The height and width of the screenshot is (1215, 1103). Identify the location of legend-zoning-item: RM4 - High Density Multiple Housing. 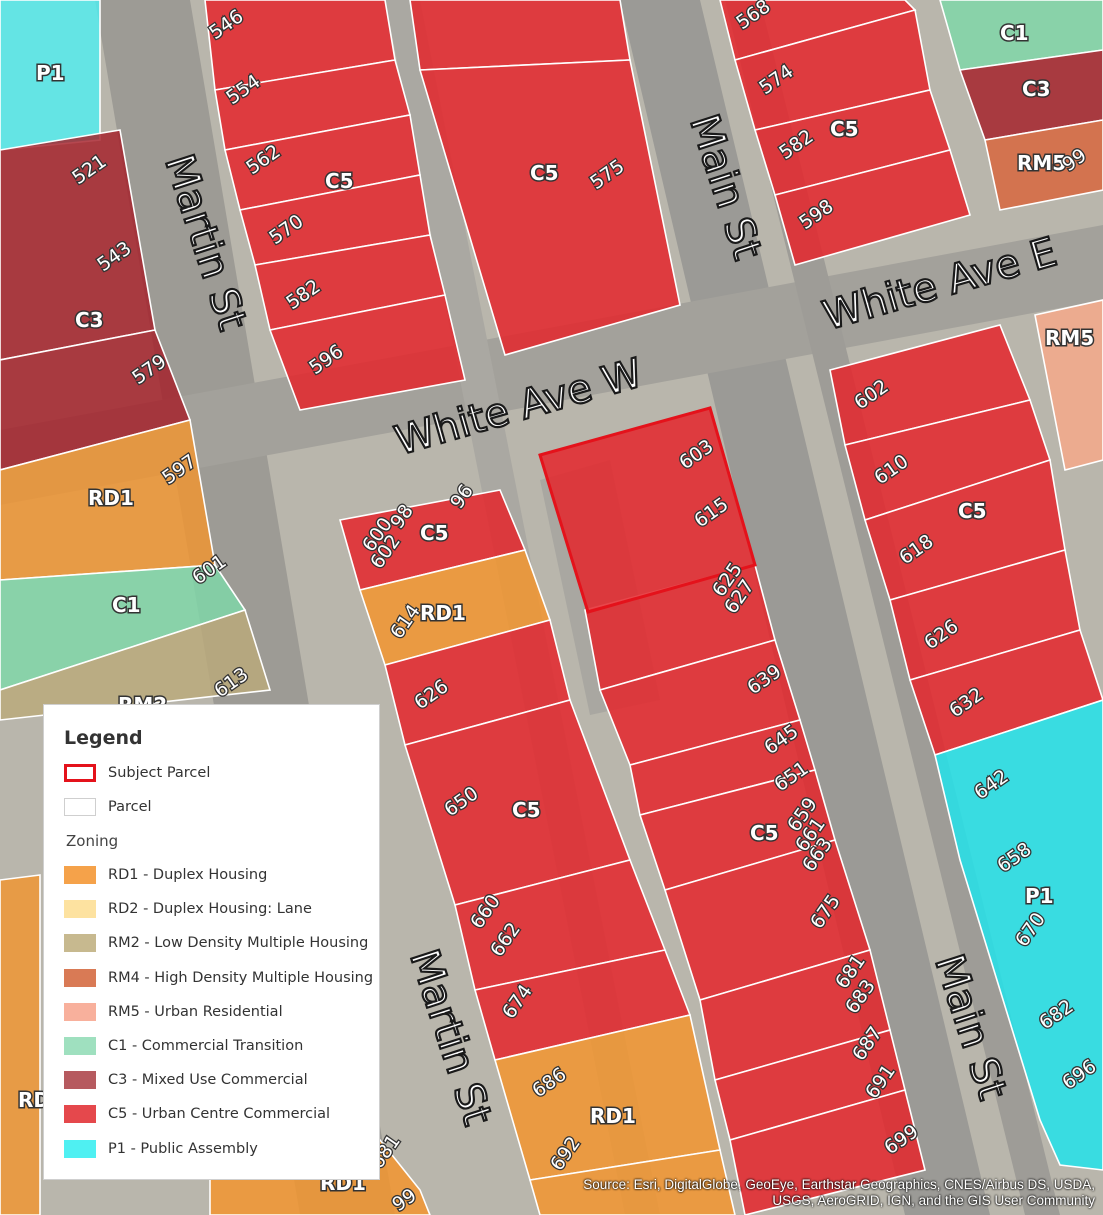
(218, 978).